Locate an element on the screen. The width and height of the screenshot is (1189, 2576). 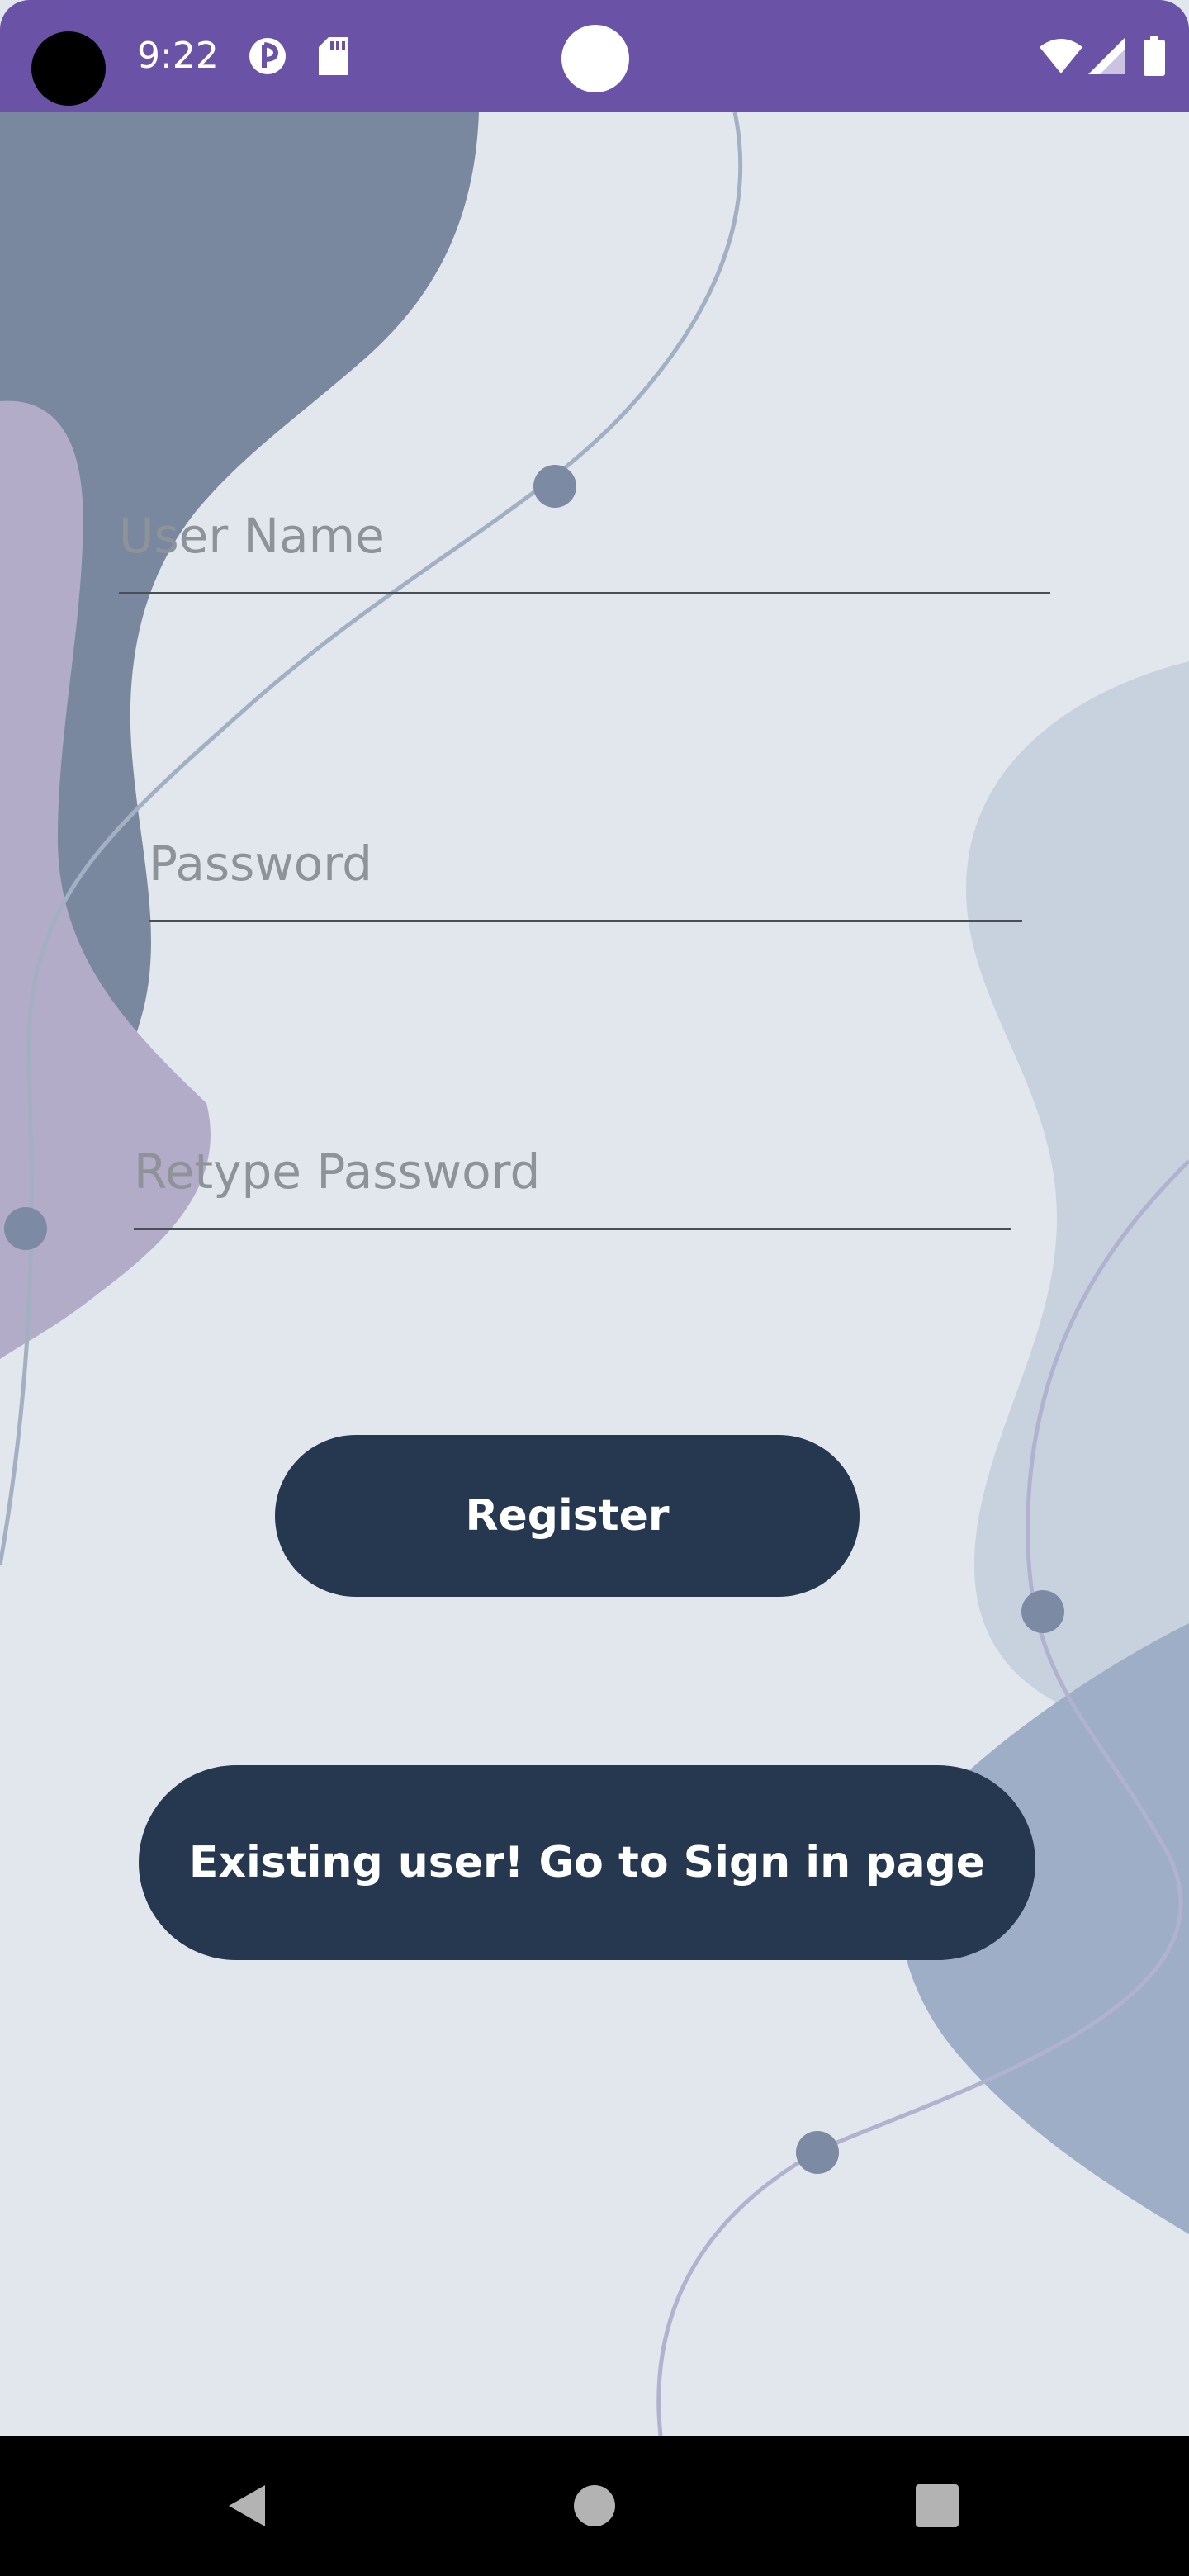
data-saver-icon is located at coordinates (267, 56).